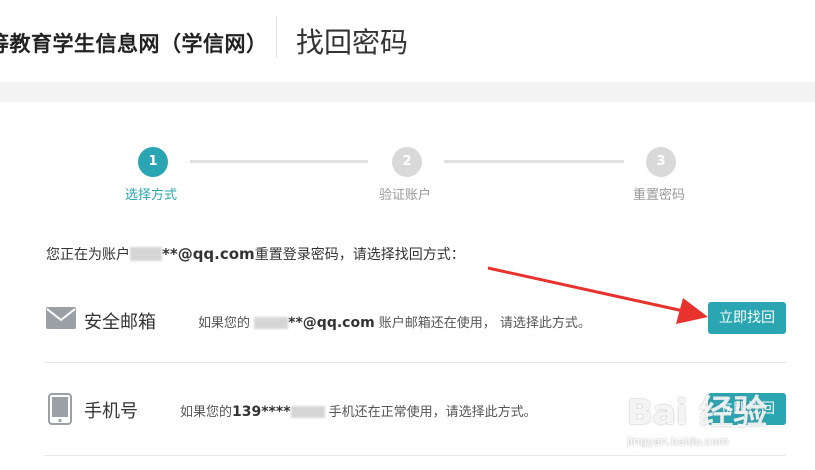 Image resolution: width=815 pixels, height=470 pixels. What do you see at coordinates (111, 411) in the screenshot?
I see `option-phone-name: 手机号` at bounding box center [111, 411].